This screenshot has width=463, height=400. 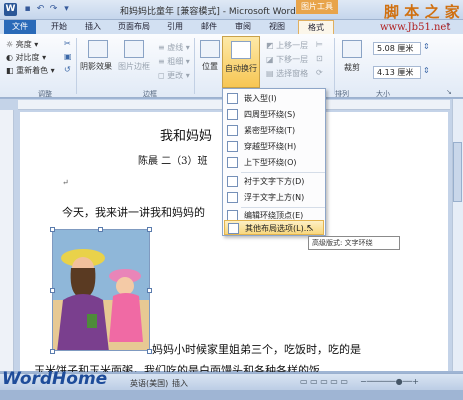 I want to click on bring-forward-label: 上移一层, so click(x=292, y=45).